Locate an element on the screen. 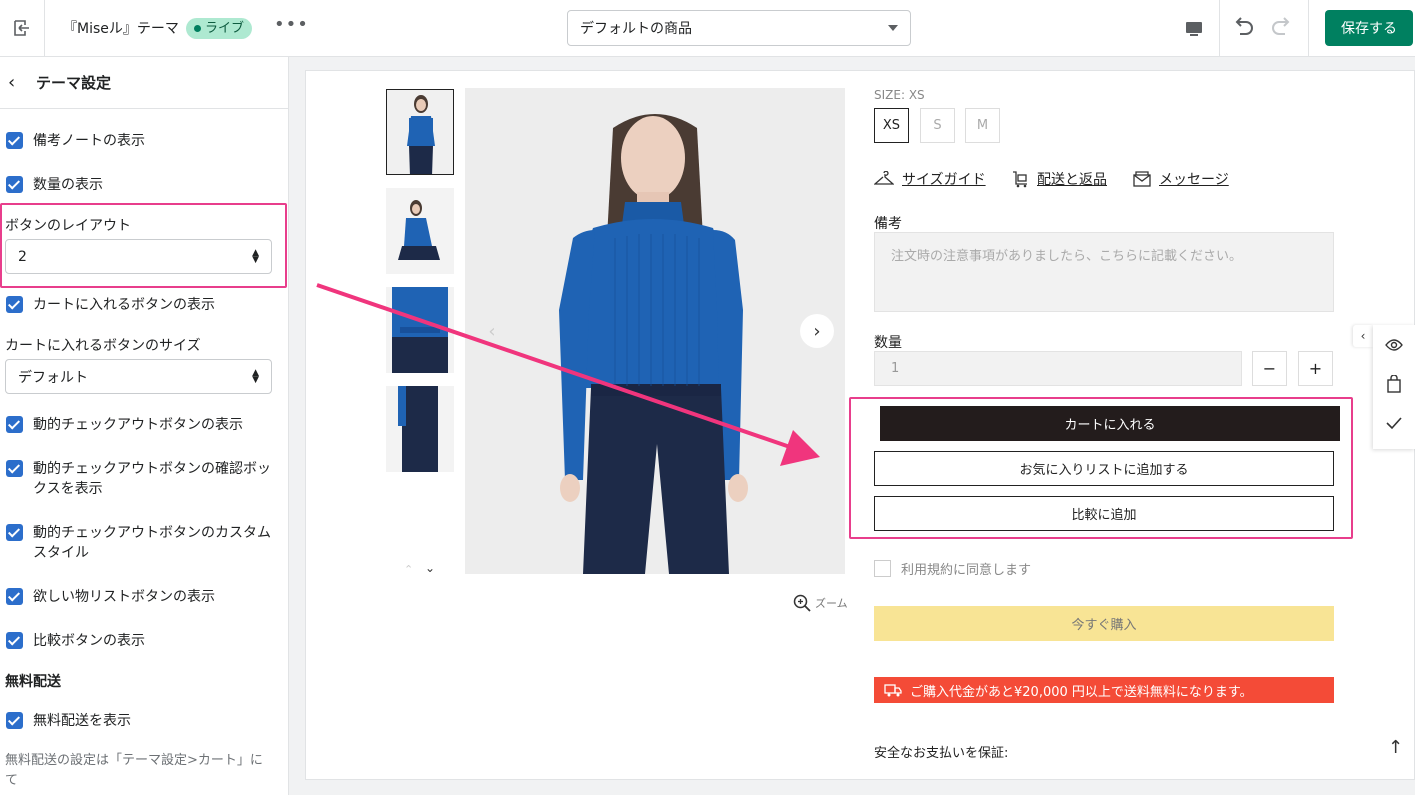 The height and width of the screenshot is (795, 1415). checkbox-quantity: 数量の表示 is located at coordinates (143, 185).